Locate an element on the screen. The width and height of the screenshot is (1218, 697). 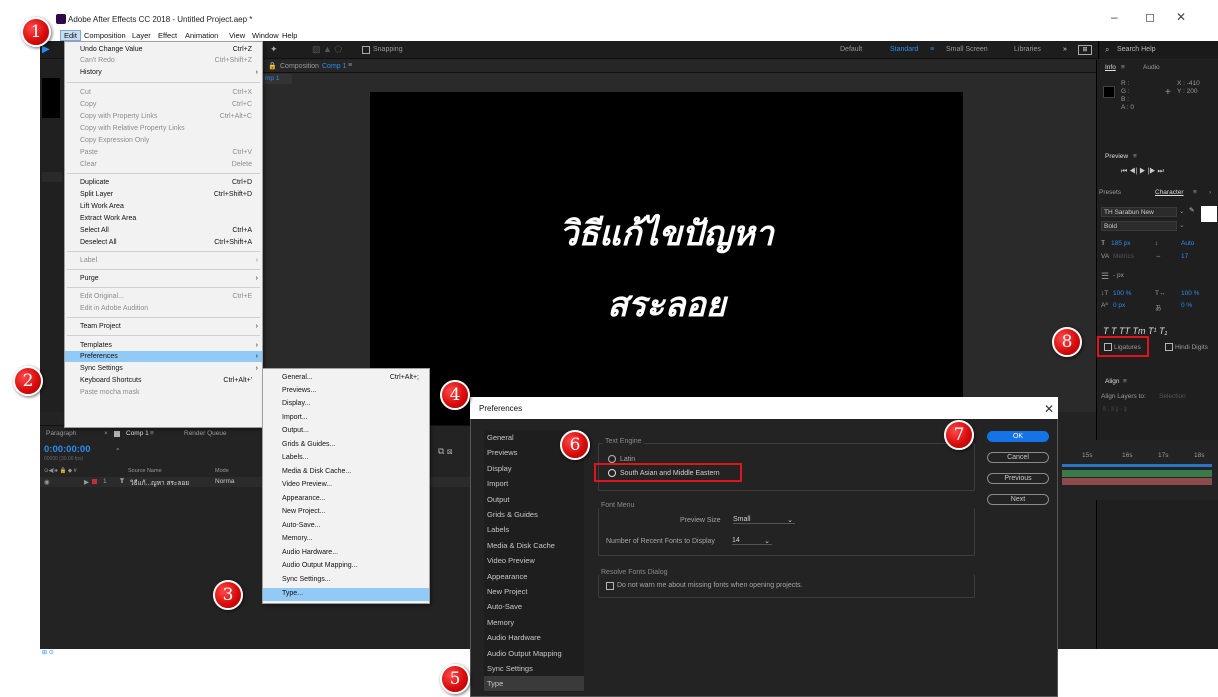
menu-effect: Effect is located at coordinates (167, 35).